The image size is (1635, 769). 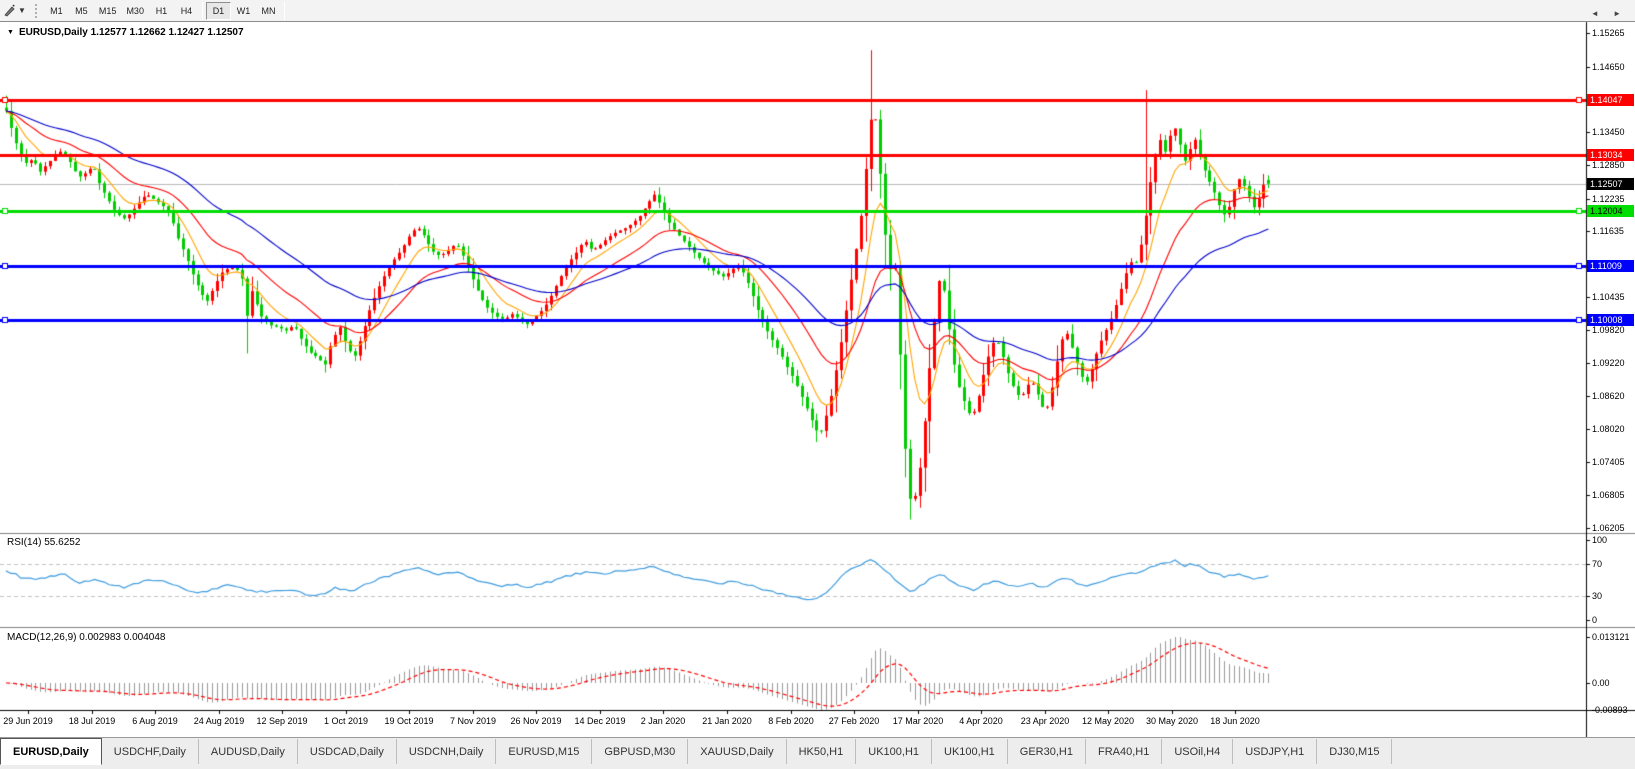 I want to click on macd-tick-label: 0.013121, so click(x=1611, y=637).